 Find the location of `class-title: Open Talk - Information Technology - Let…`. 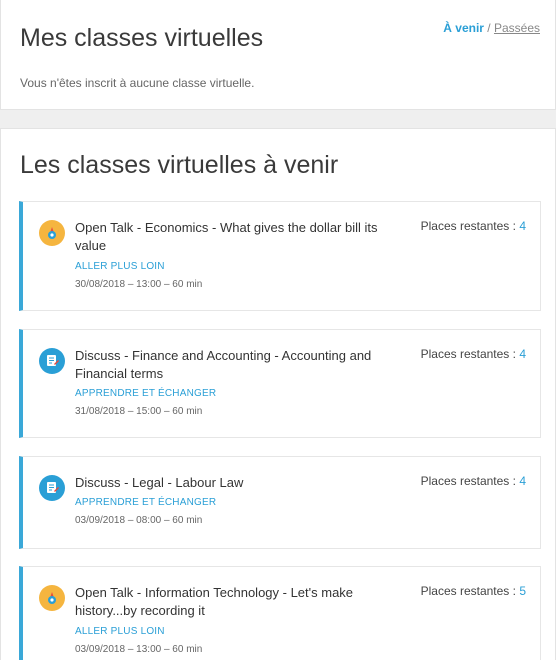

class-title: Open Talk - Information Technology - Let… is located at coordinates (230, 602).